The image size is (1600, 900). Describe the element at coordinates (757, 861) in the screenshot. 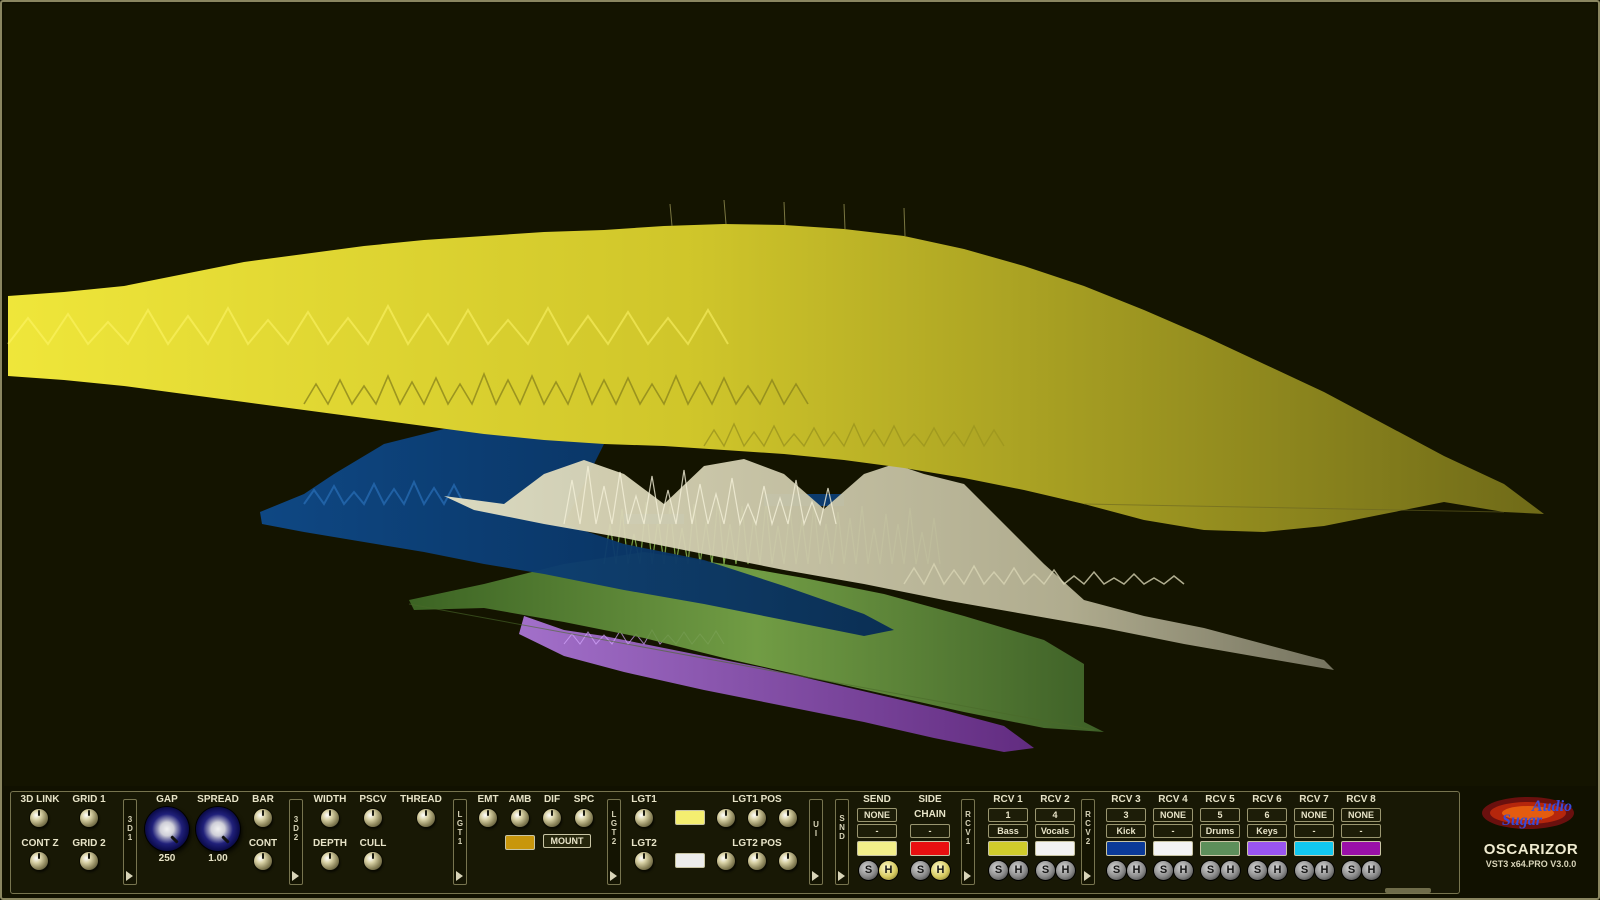

I see `knob-lgt2-pos-y` at that location.